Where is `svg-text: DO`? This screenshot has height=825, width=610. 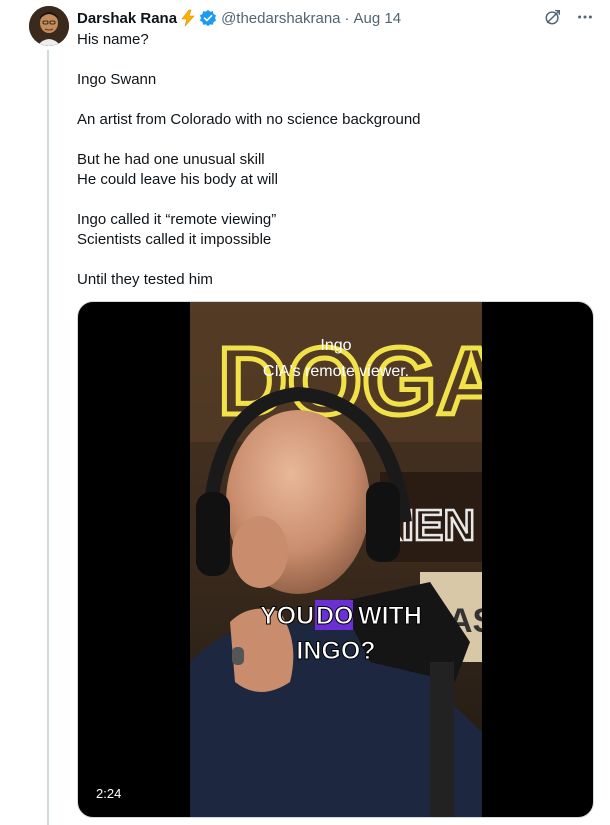
svg-text: DO is located at coordinates (335, 616).